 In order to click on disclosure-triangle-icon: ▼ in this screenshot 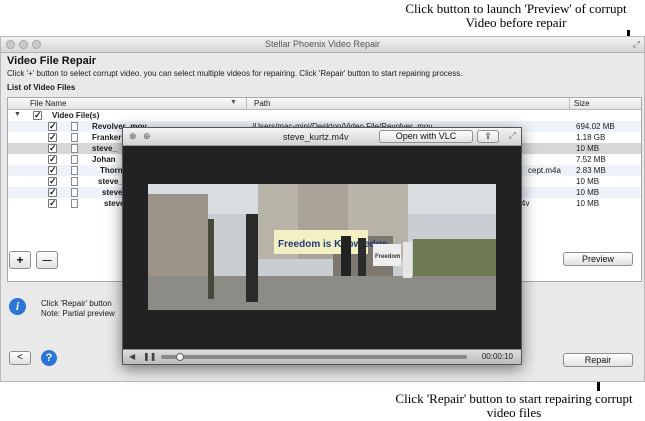, I will do `click(17, 114)`.